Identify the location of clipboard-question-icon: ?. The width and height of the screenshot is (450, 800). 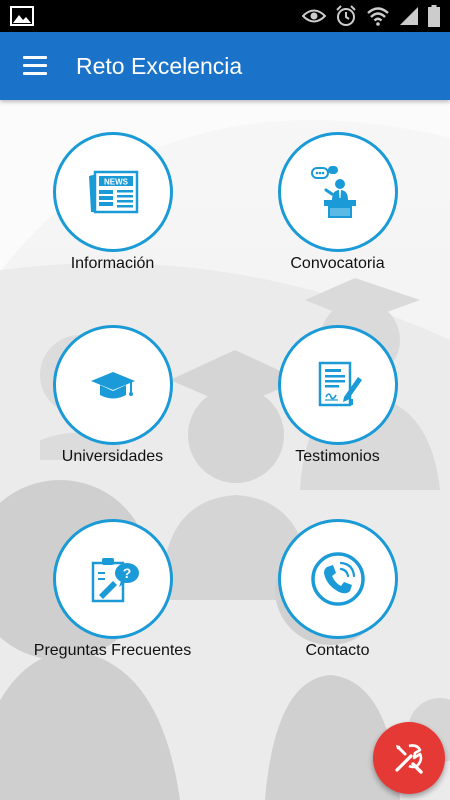
(115, 580).